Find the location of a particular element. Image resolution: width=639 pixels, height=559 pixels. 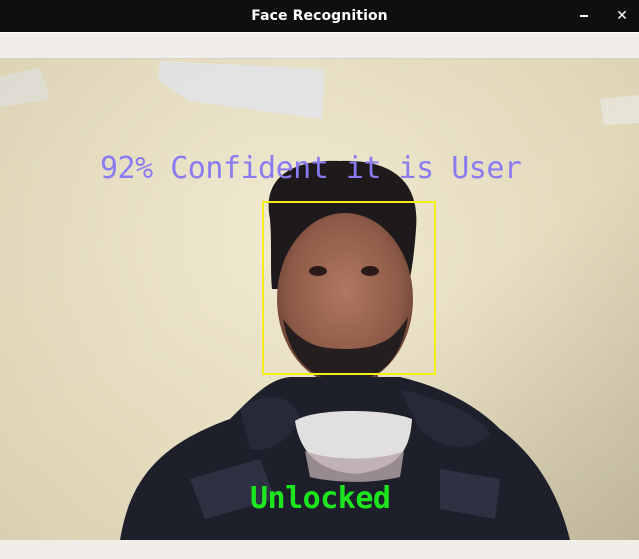

minimize-button is located at coordinates (584, 16).